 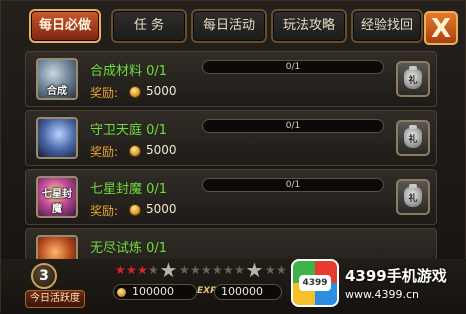 I want to click on task-name: 无尽试炼 0/1, so click(x=129, y=248).